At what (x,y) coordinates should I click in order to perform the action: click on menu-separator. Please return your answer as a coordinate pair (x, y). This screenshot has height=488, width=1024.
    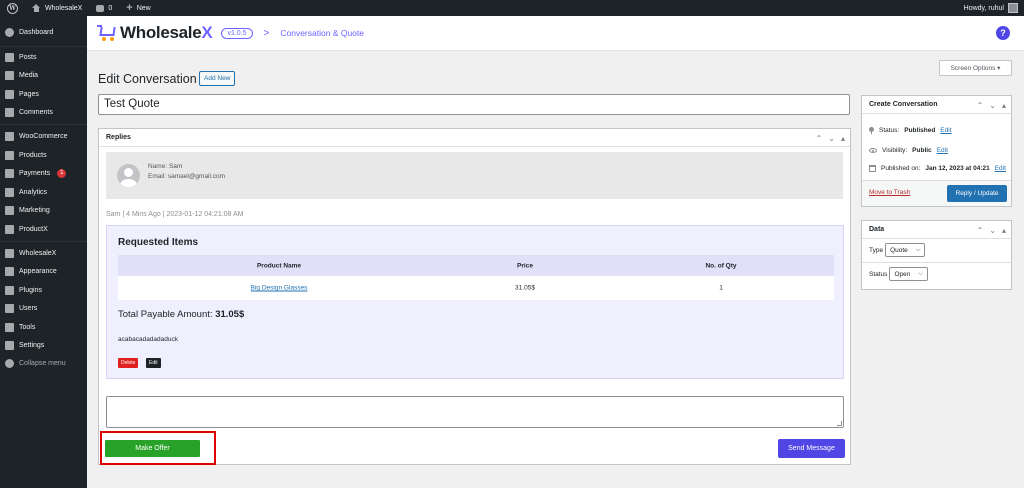
    Looking at the image, I should click on (43, 46).